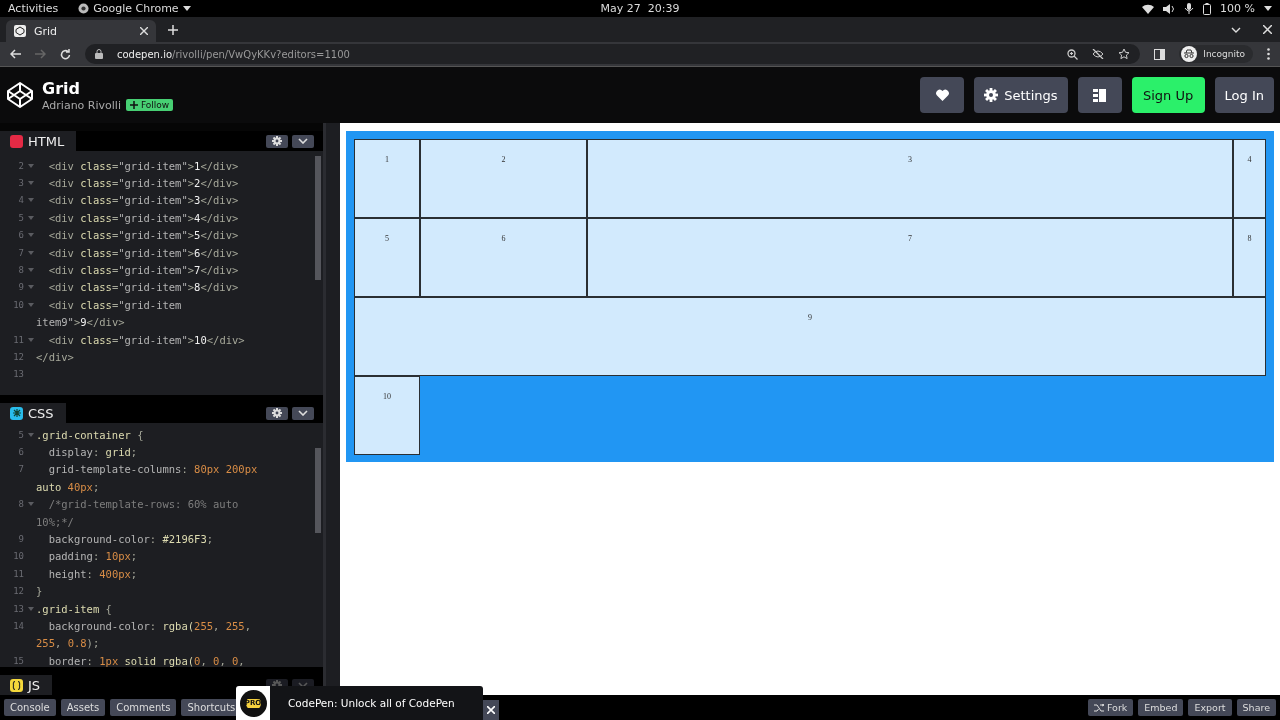 This screenshot has height=720, width=1280. What do you see at coordinates (18, 608) in the screenshot?
I see `line-number: 13` at bounding box center [18, 608].